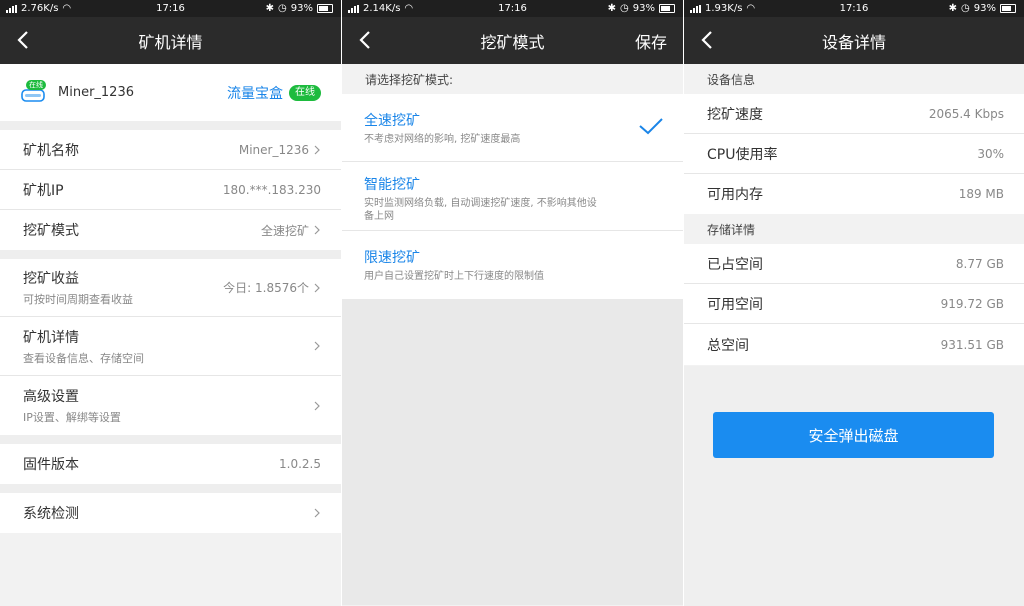 The width and height of the screenshot is (1024, 606). What do you see at coordinates (854, 486) in the screenshot?
I see `button-area: 安全弹出磁盘` at bounding box center [854, 486].